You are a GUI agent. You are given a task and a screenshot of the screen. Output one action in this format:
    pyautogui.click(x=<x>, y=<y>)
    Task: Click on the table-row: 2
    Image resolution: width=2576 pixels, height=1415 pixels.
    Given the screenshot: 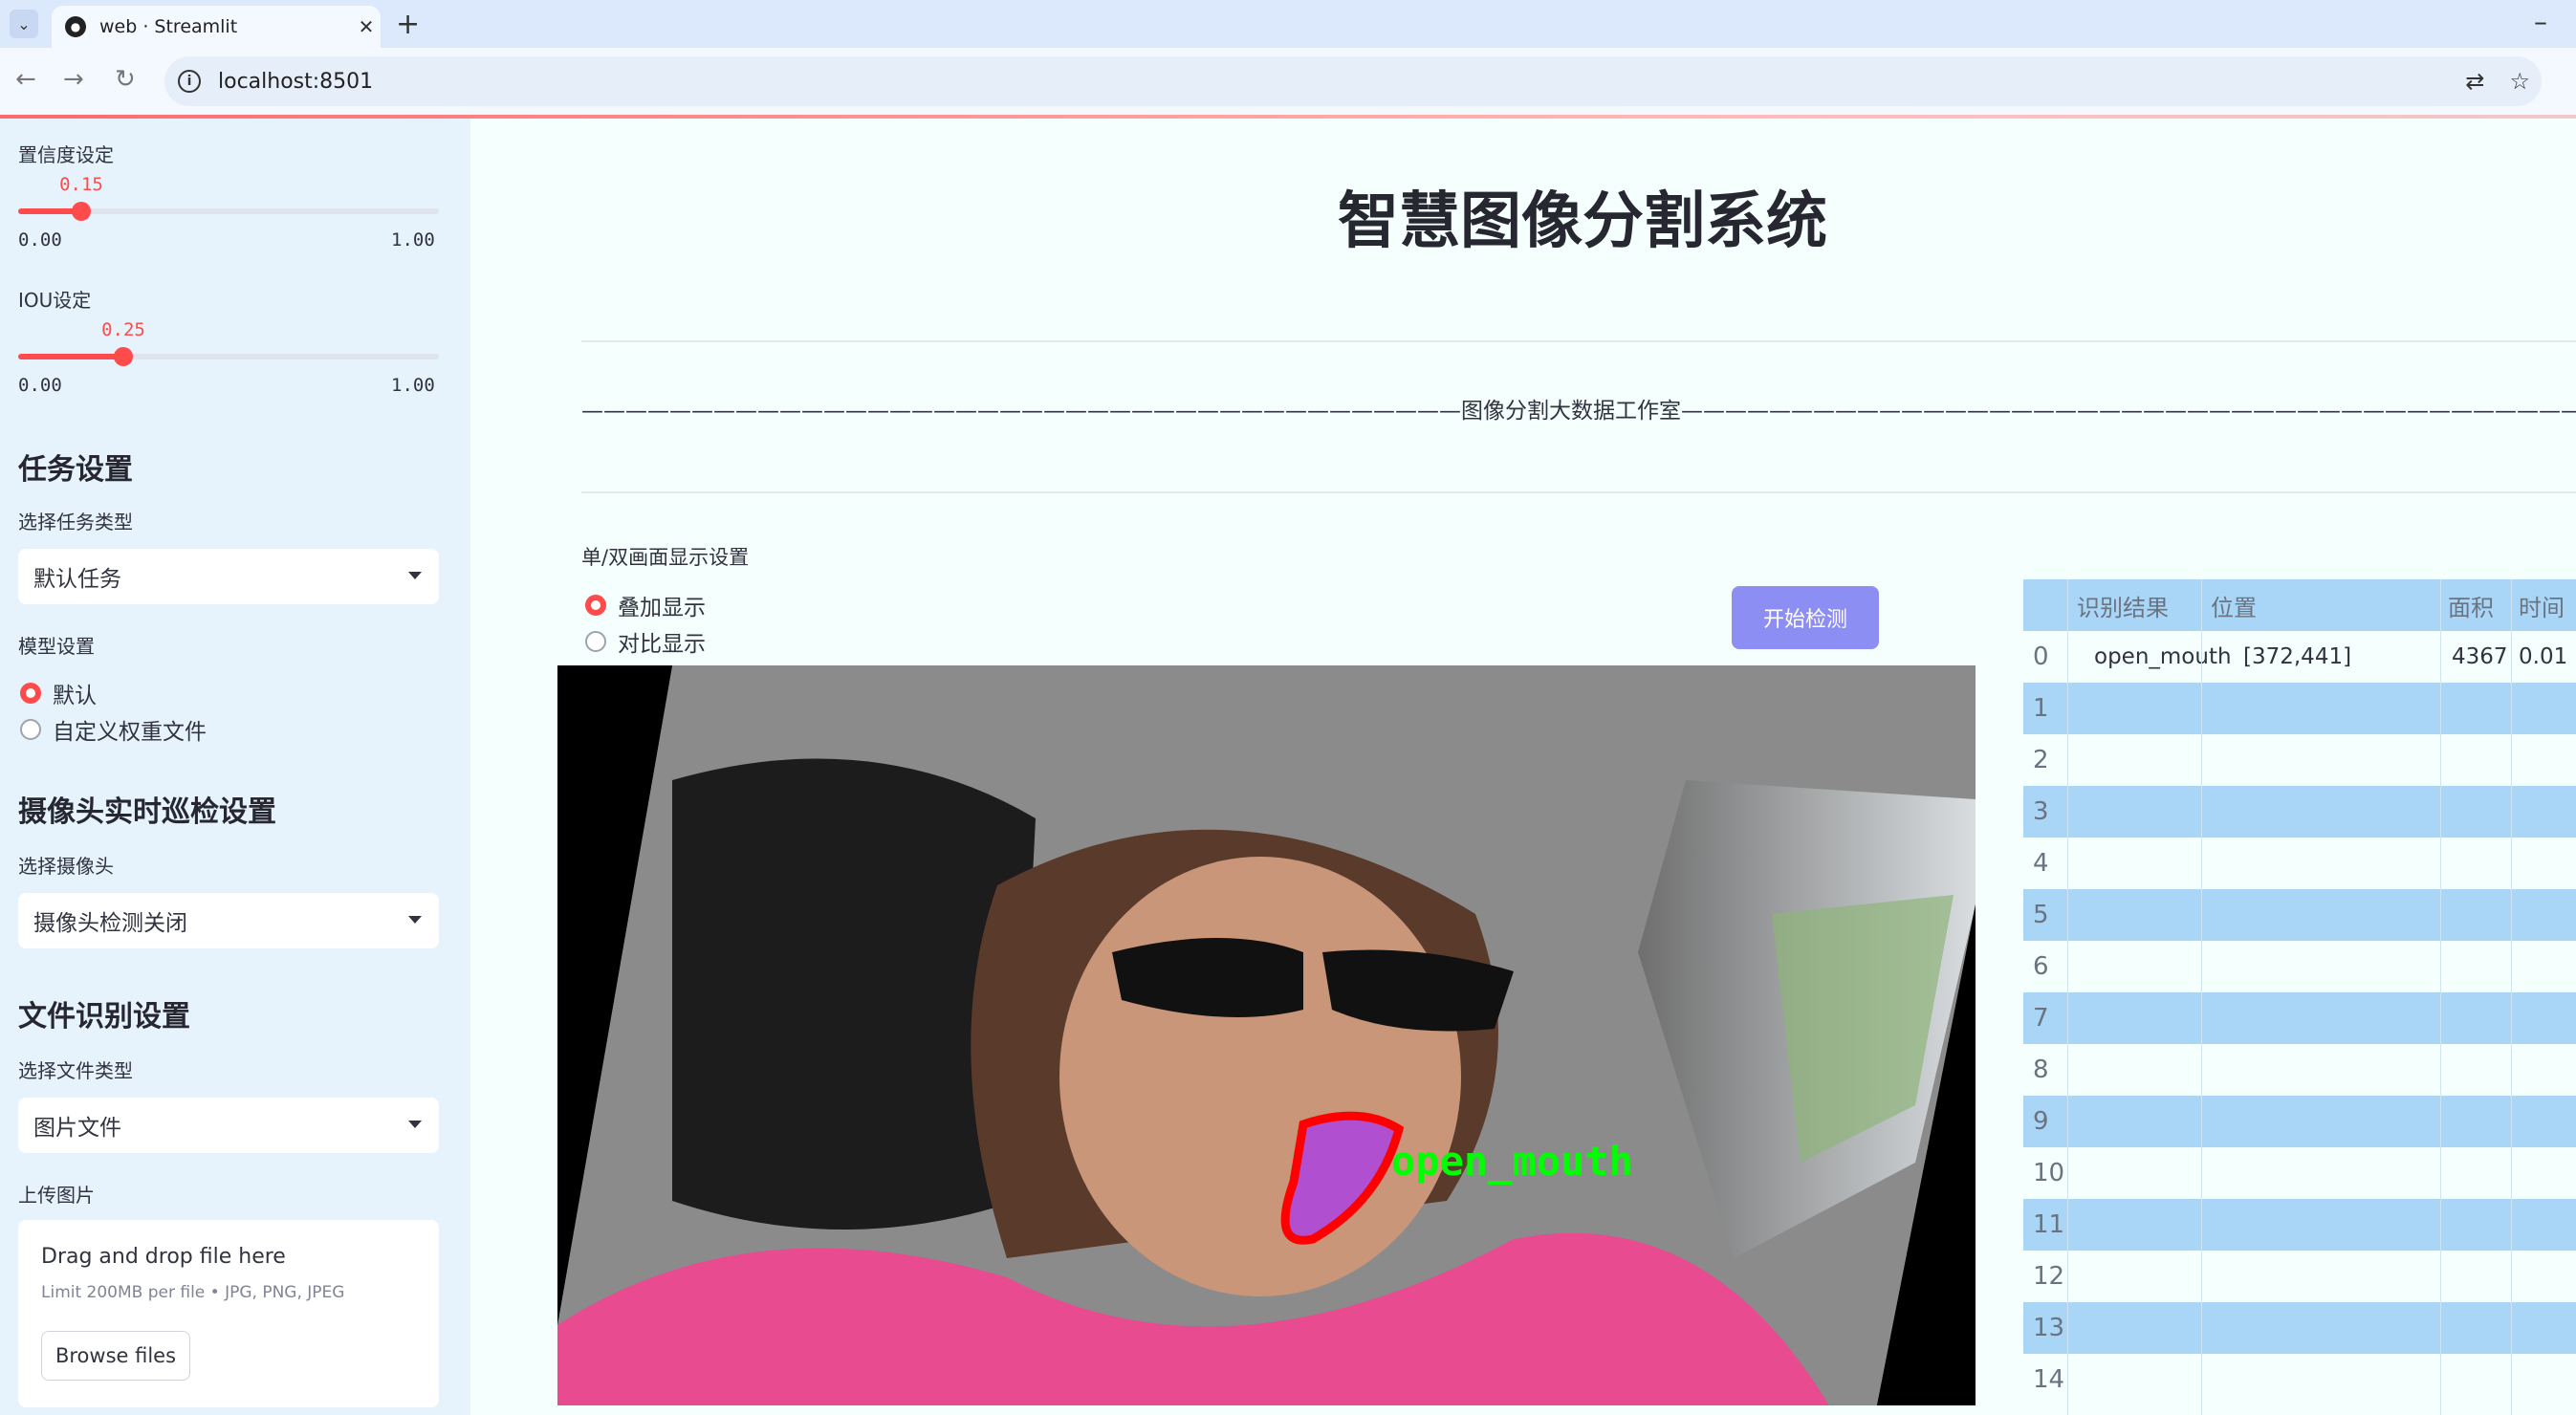 What is the action you would take?
    pyautogui.click(x=2299, y=760)
    